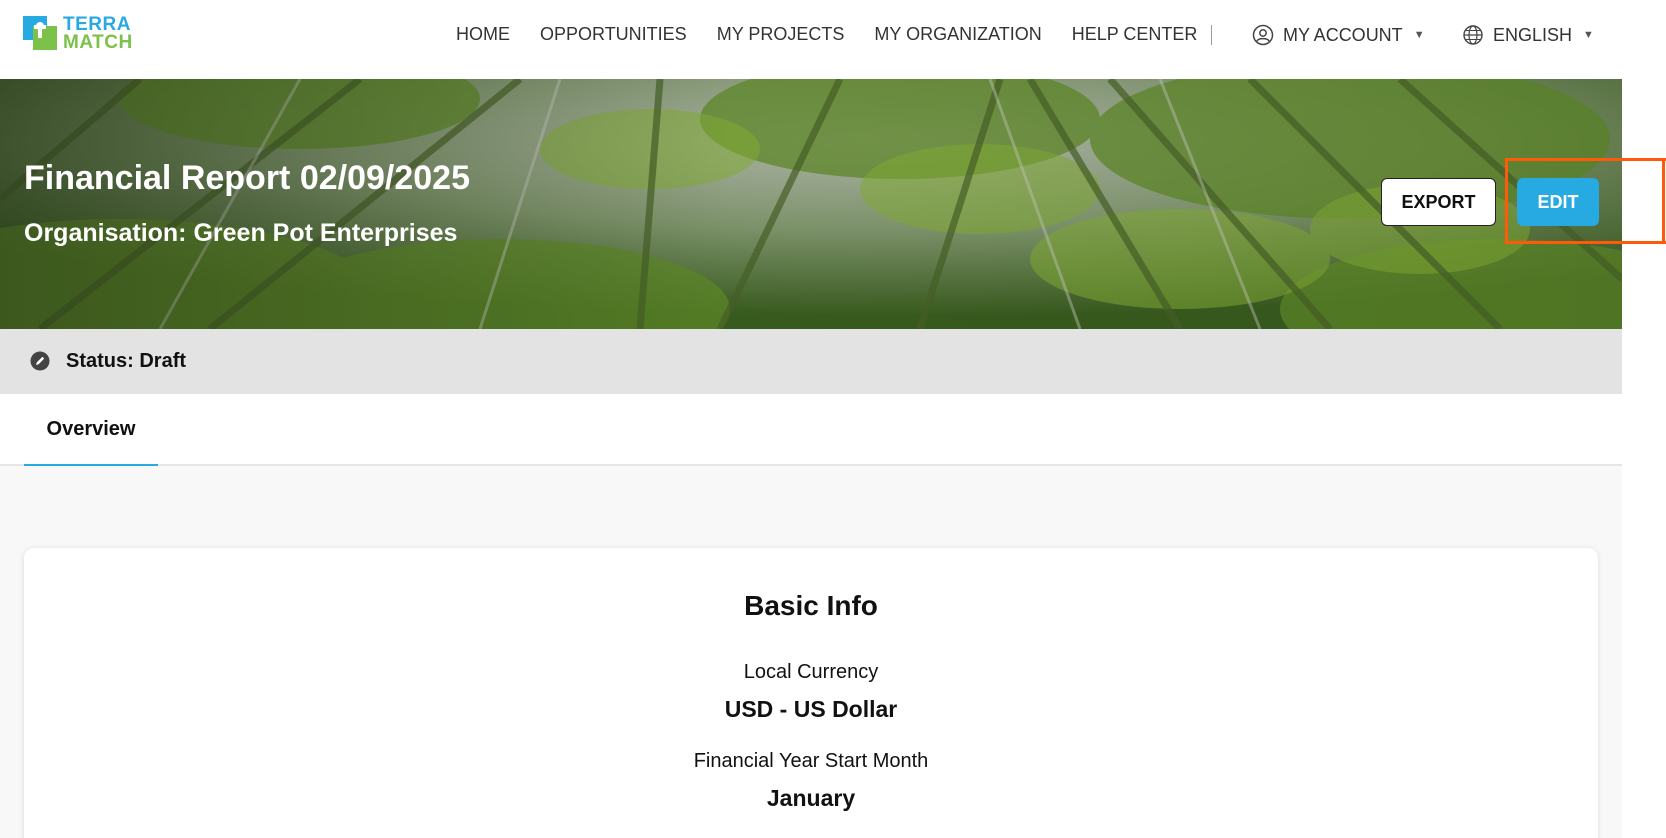 The width and height of the screenshot is (1666, 838). What do you see at coordinates (811, 361) in the screenshot?
I see `status-bar: Status: Draft` at bounding box center [811, 361].